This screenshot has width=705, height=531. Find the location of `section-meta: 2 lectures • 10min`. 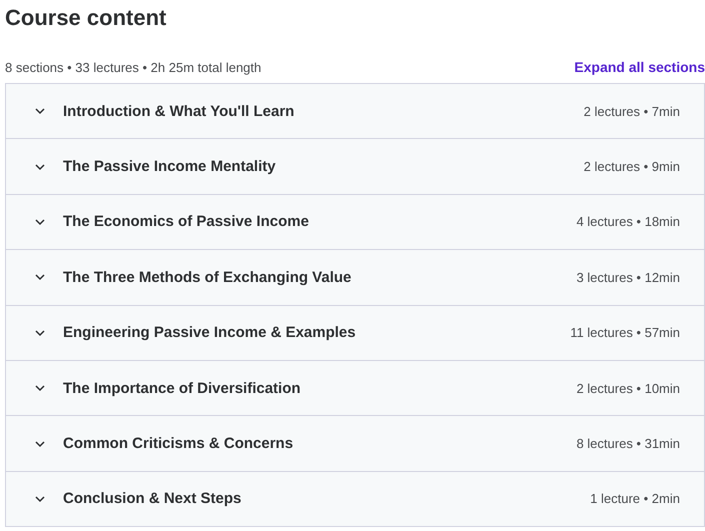

section-meta: 2 lectures • 10min is located at coordinates (628, 388).